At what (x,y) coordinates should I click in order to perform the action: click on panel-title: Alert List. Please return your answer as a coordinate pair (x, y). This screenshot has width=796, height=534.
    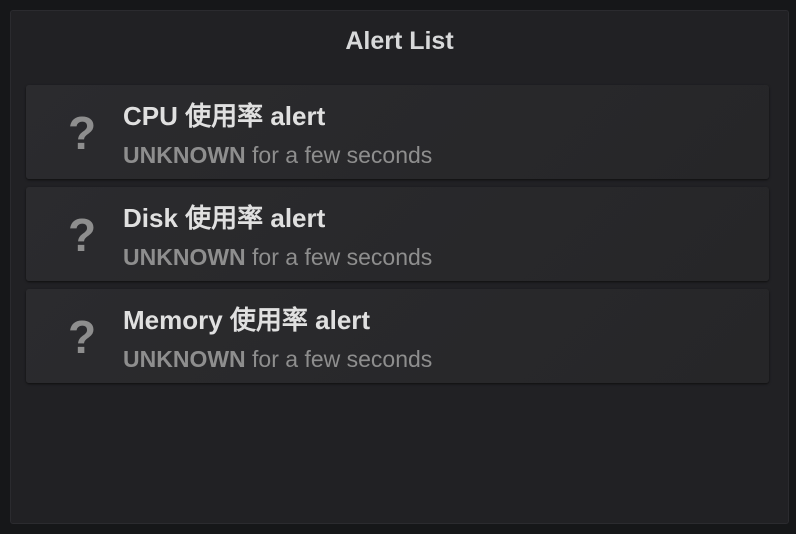
    Looking at the image, I should click on (399, 41).